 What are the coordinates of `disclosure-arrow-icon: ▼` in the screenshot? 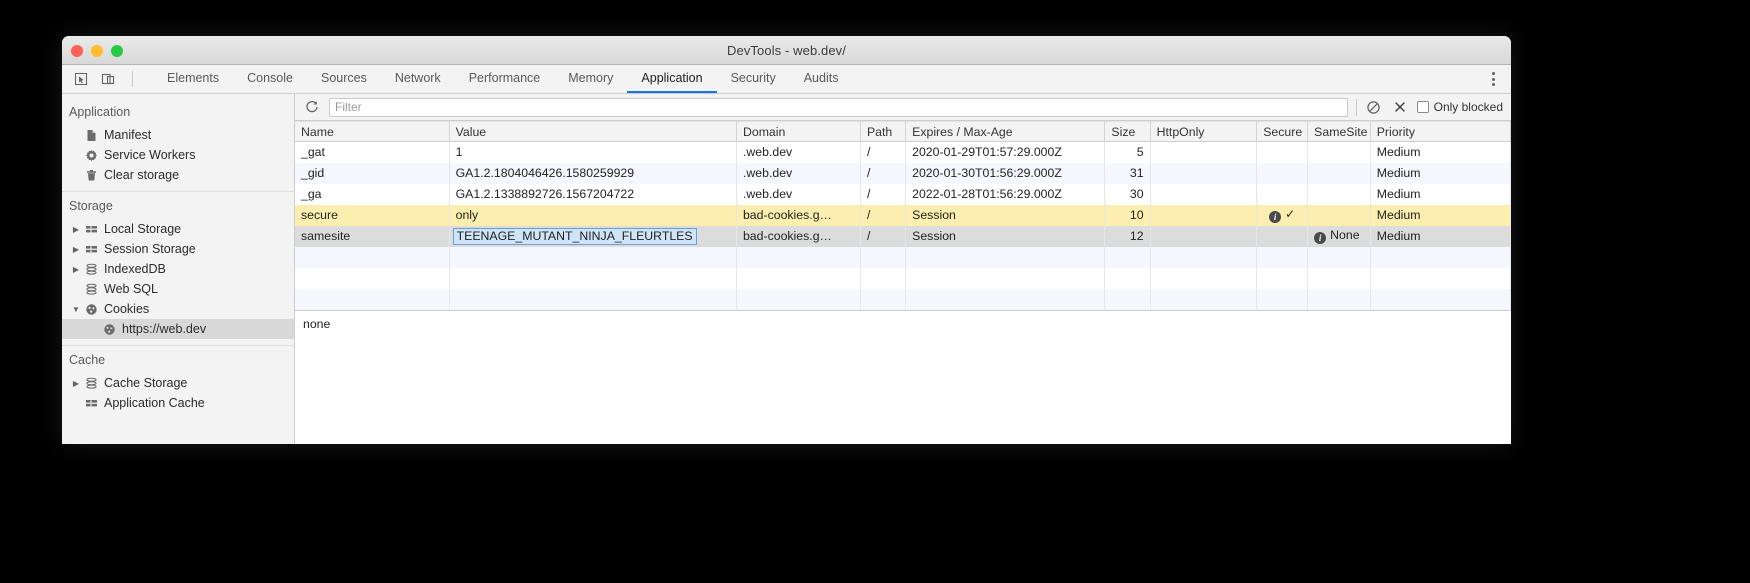 It's located at (76, 309).